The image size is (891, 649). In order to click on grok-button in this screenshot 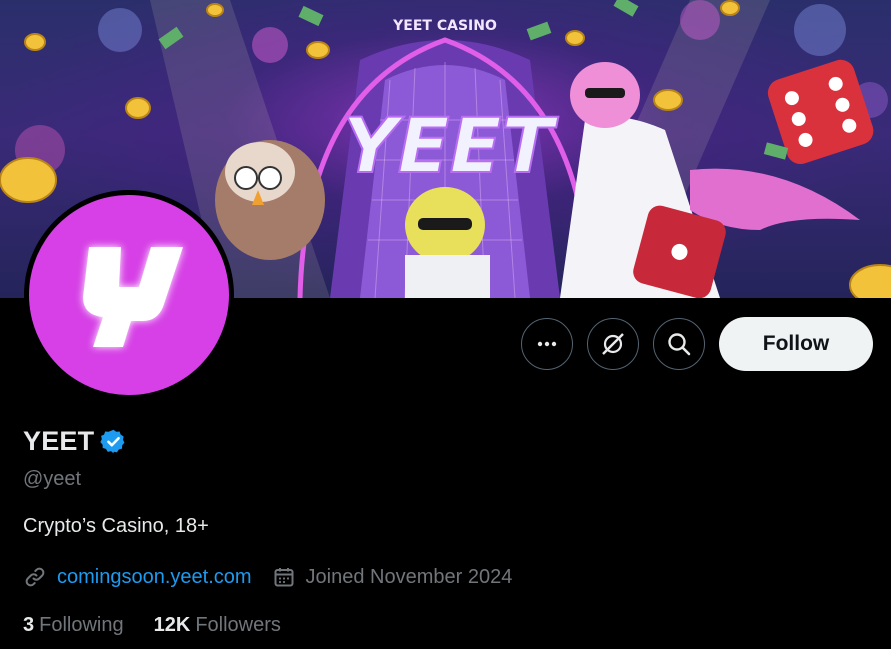, I will do `click(613, 344)`.